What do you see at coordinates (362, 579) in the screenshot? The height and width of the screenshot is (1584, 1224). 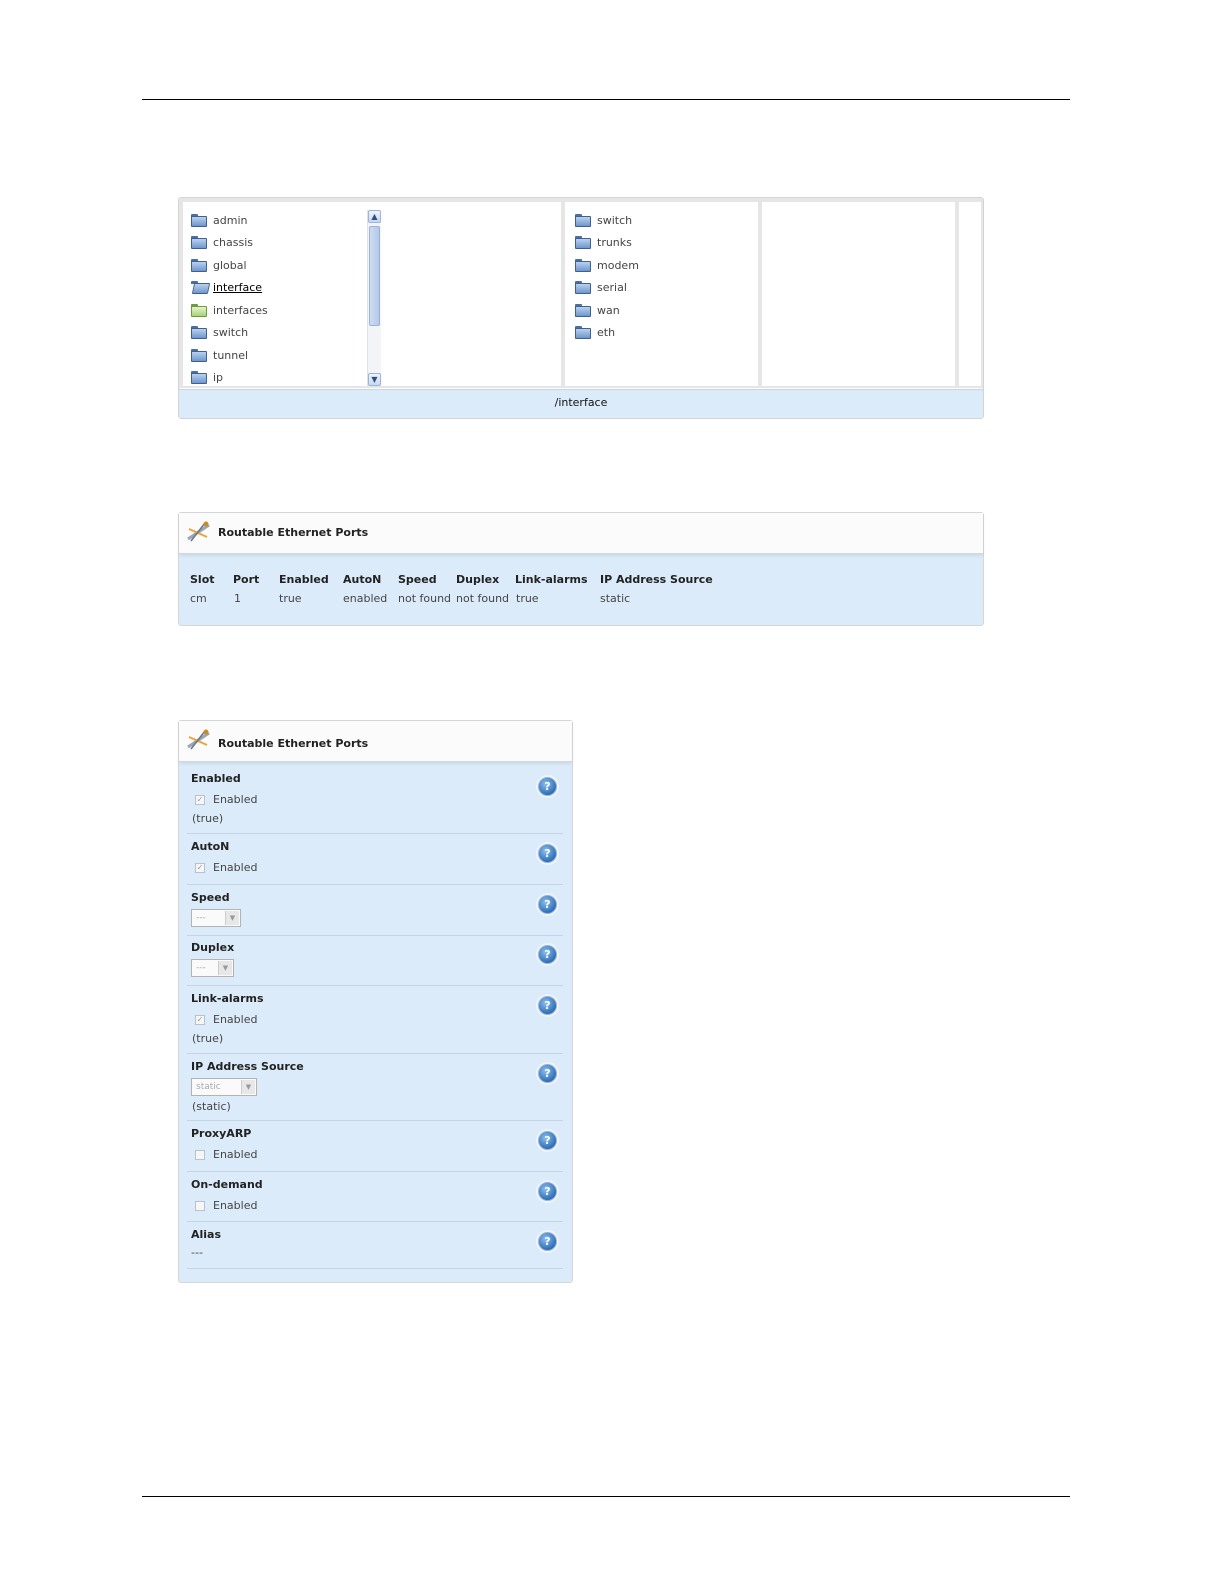 I see `col-header-auton: AutoN` at bounding box center [362, 579].